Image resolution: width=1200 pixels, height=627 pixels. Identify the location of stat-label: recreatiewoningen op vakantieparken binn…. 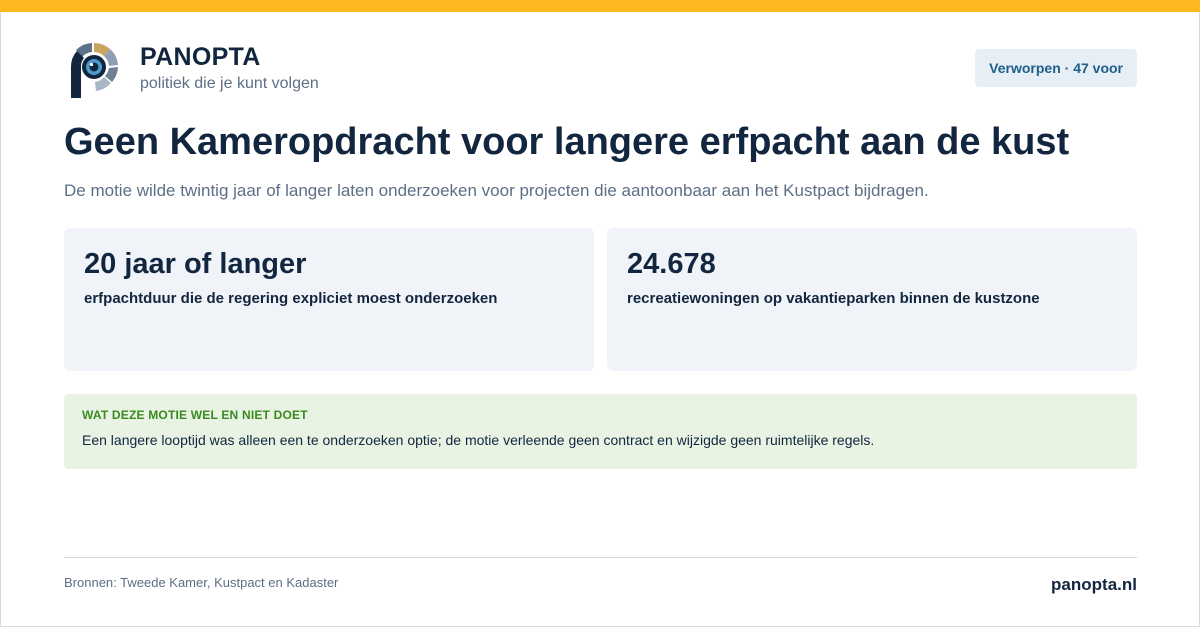
(833, 298).